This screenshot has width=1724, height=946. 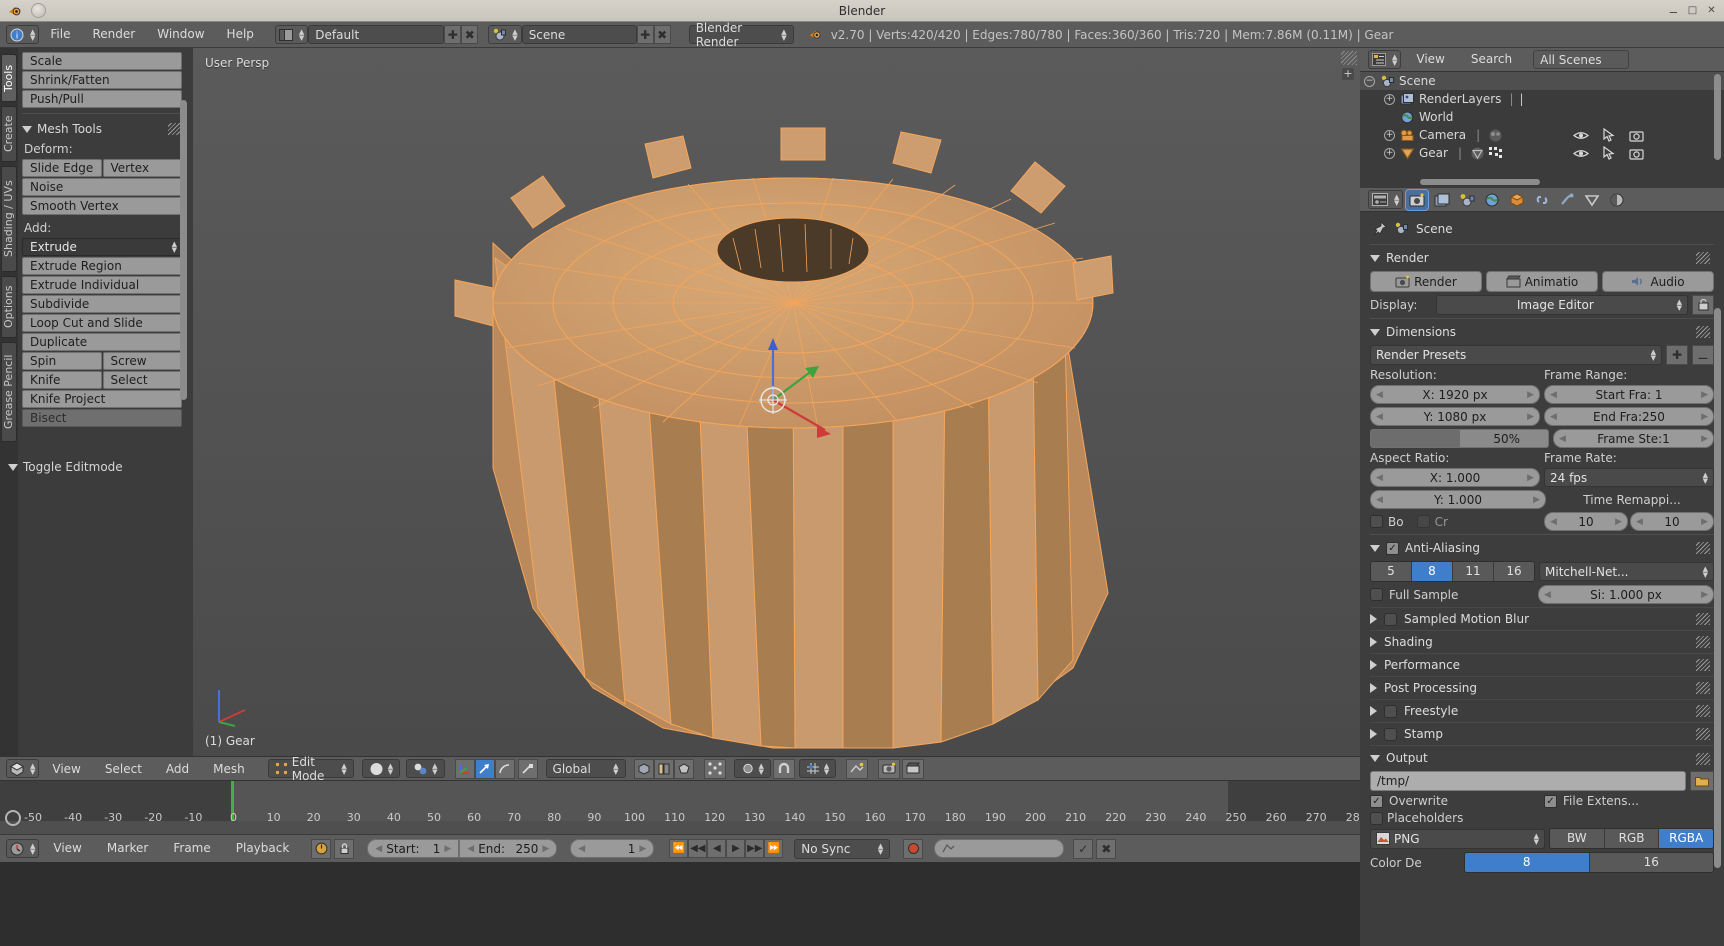 I want to click on viewmenu-add: Add, so click(x=177, y=769).